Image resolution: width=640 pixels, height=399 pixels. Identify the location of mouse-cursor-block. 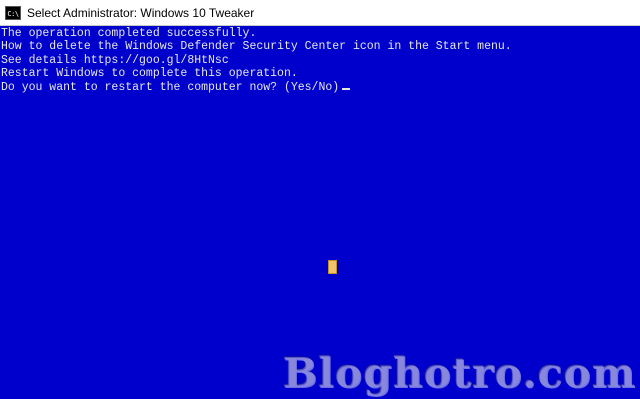
(332, 267).